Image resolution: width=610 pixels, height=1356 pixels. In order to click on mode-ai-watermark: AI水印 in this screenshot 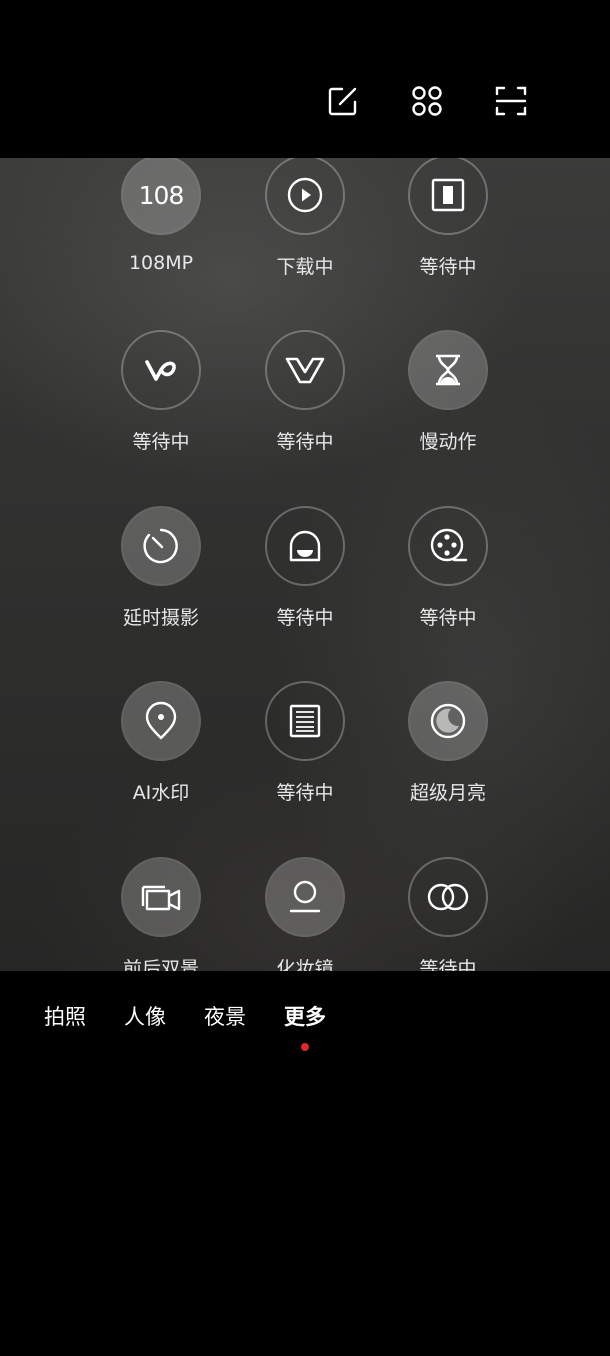, I will do `click(161, 756)`.